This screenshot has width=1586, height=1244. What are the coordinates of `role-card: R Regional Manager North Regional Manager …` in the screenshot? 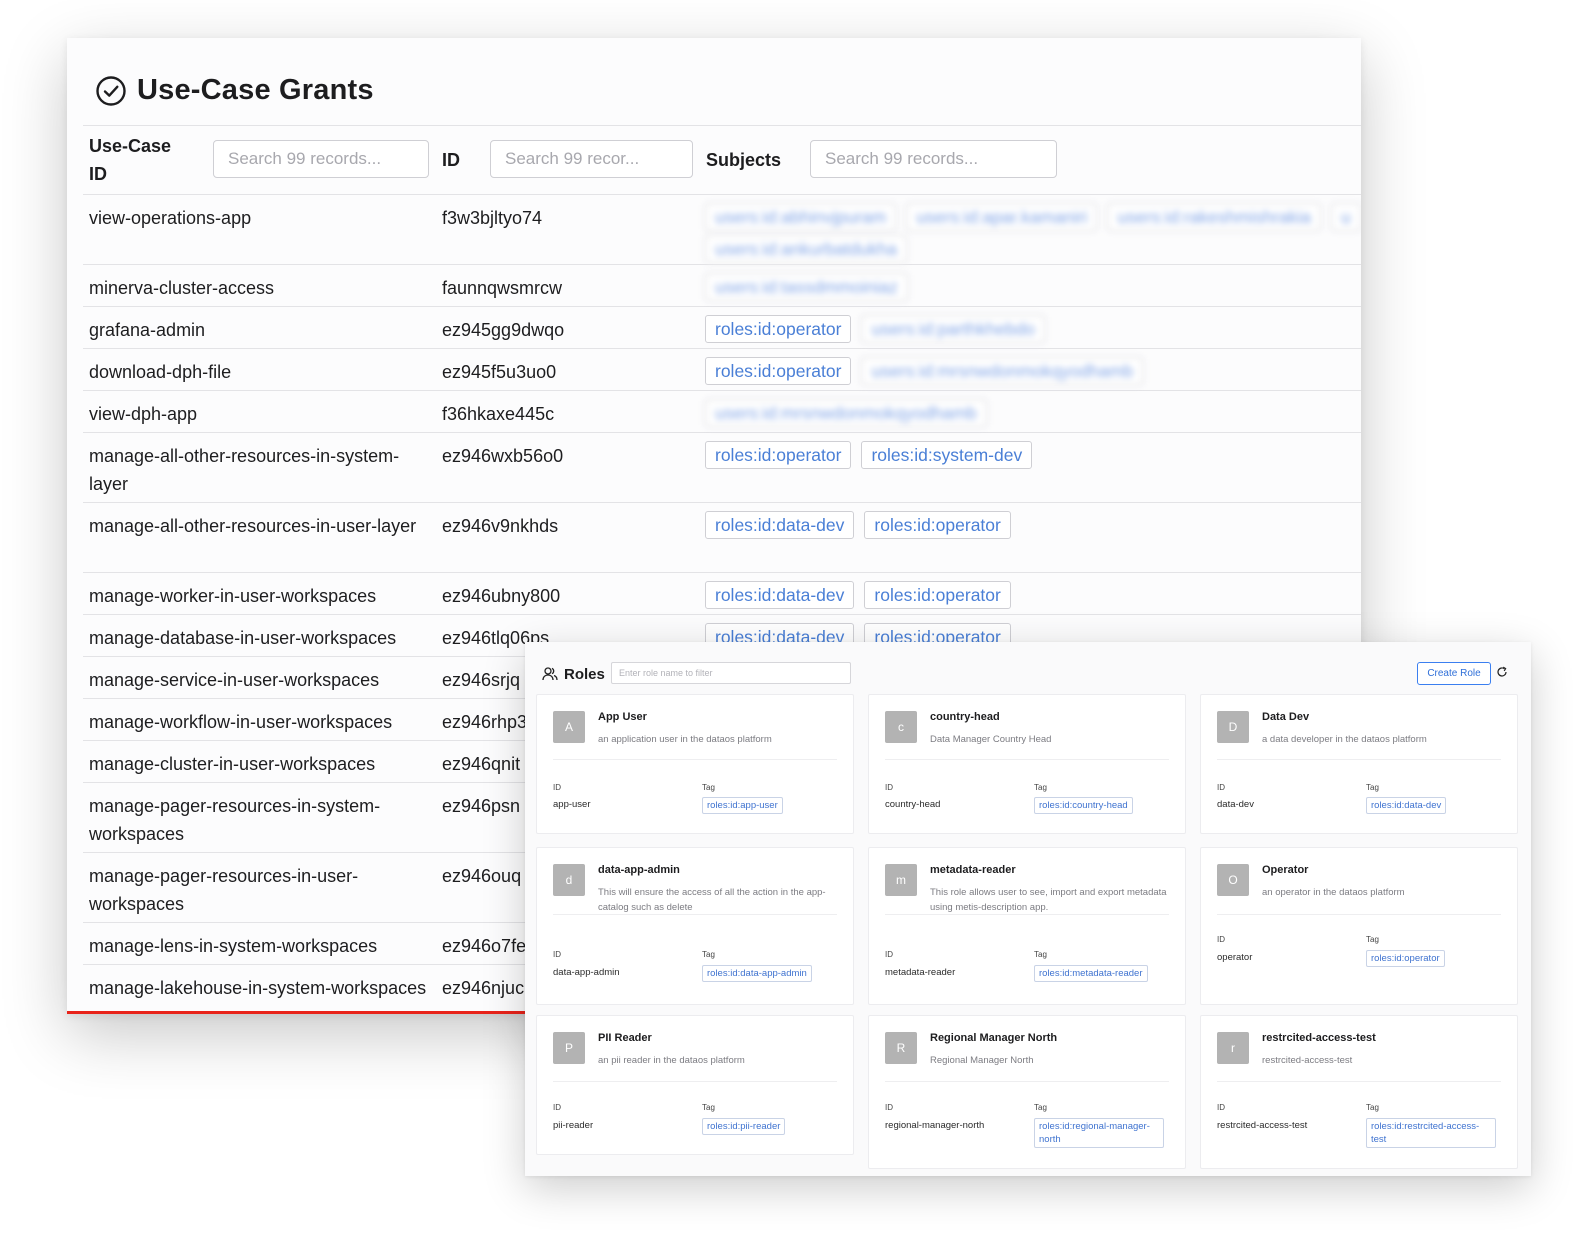 It's located at (1027, 1092).